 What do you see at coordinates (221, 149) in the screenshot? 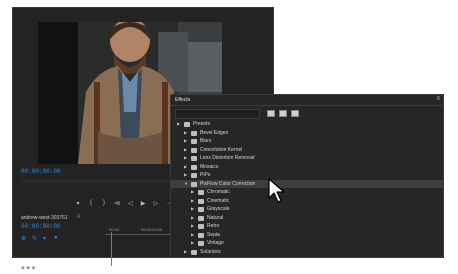
I see `effects-tree-item-label: Convolution Kernel` at bounding box center [221, 149].